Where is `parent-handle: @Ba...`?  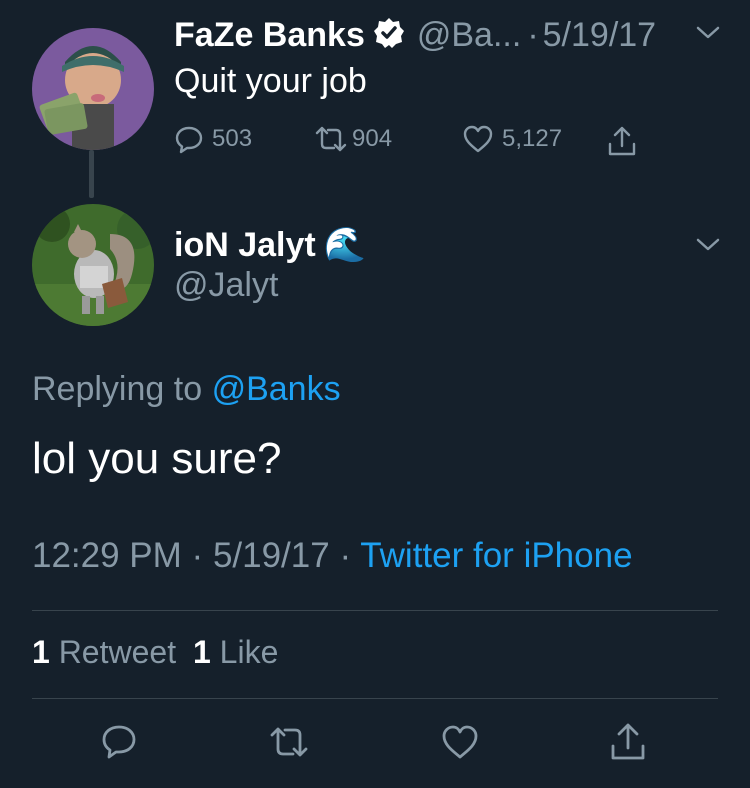
parent-handle: @Ba... is located at coordinates (469, 35).